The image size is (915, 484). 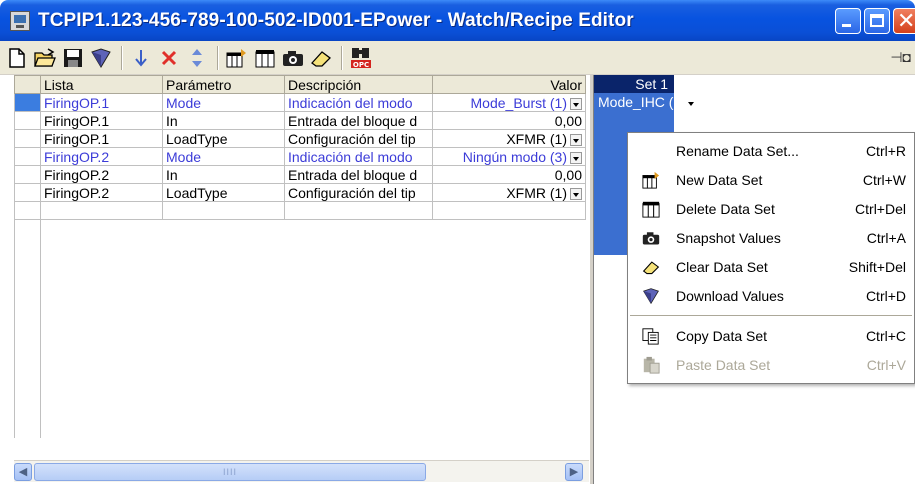 I want to click on grip-icon: IIII, so click(x=229, y=472).